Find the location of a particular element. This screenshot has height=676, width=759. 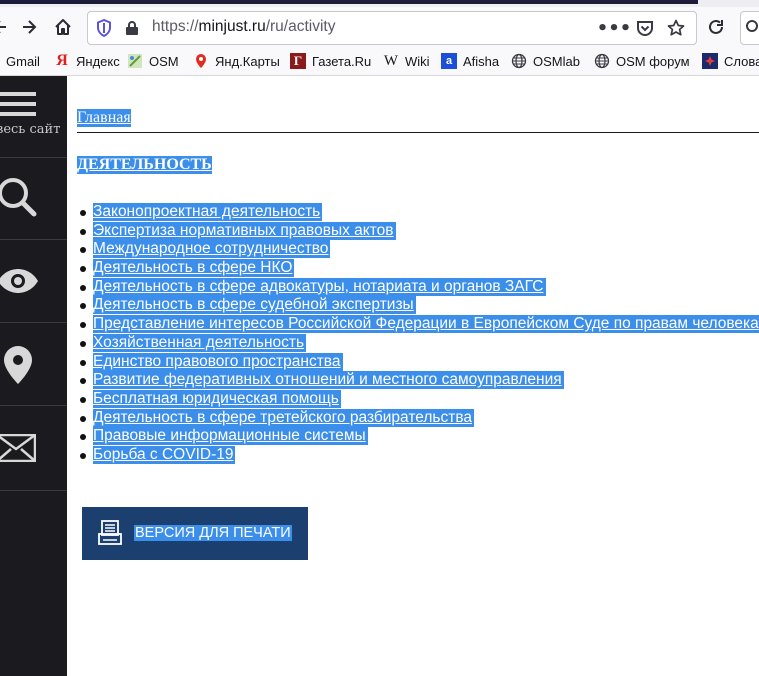

activity-link: Деятельность в сфере судебной экспертизы is located at coordinates (254, 305).